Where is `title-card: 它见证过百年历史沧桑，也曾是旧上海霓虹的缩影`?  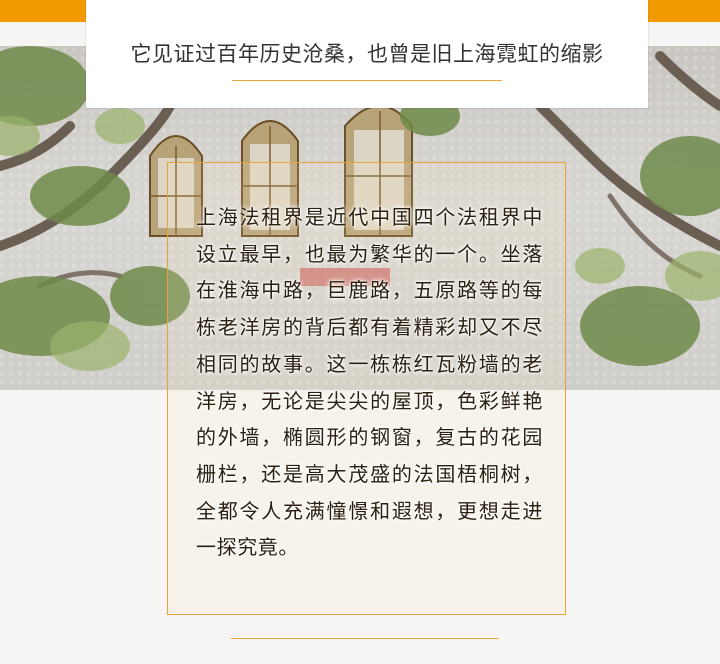 title-card: 它见证过百年历史沧桑，也曾是旧上海霓虹的缩影 is located at coordinates (367, 54).